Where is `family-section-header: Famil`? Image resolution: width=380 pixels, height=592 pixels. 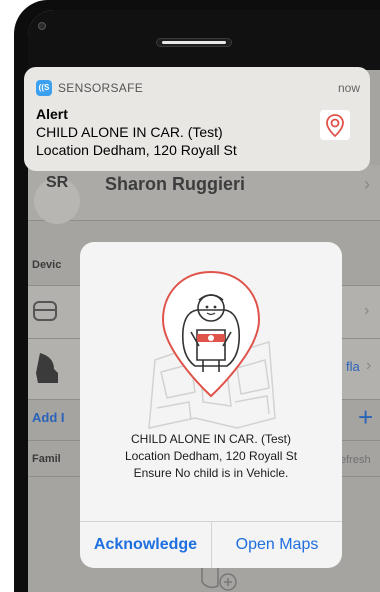 family-section-header: Famil is located at coordinates (46, 459).